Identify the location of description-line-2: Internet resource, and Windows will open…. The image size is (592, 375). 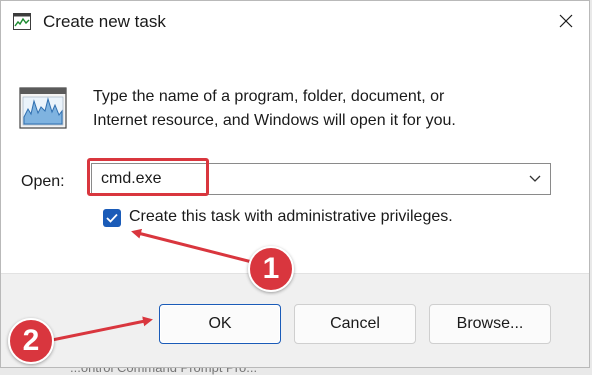
(274, 120).